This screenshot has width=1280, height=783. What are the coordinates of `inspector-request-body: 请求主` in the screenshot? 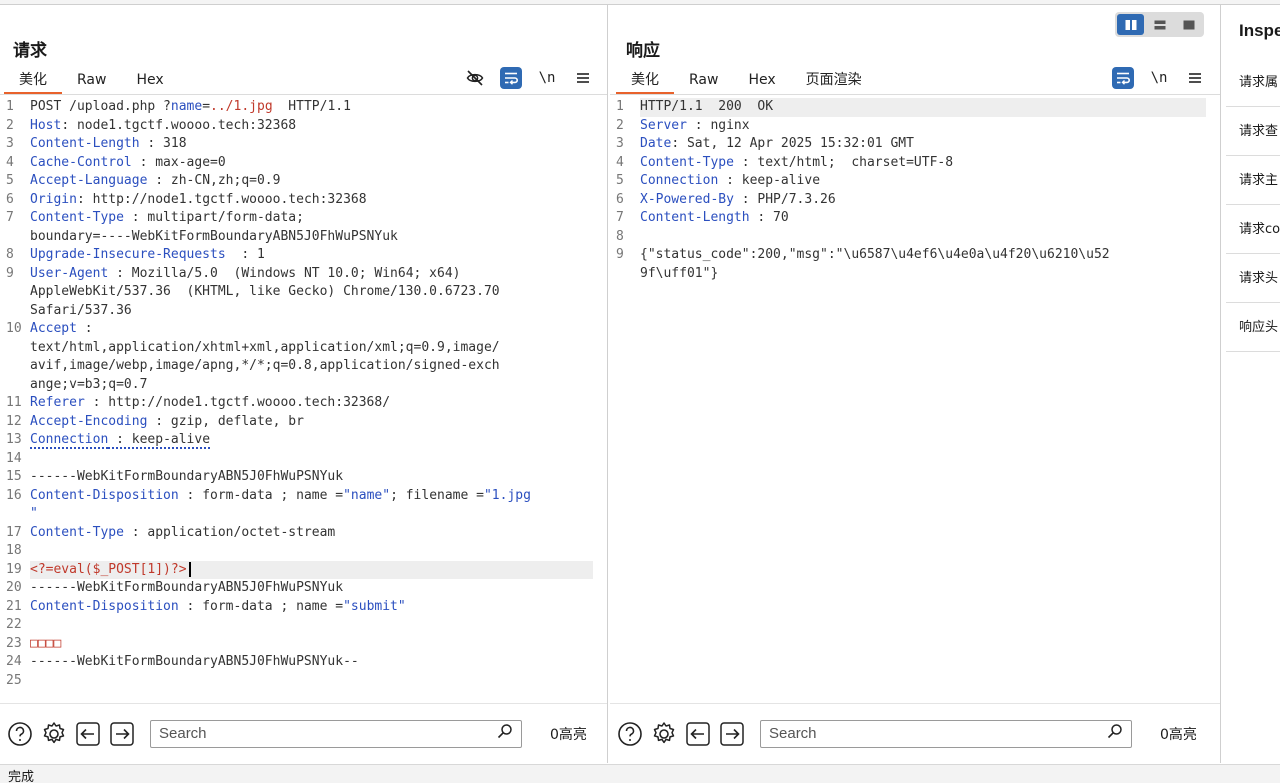 It's located at (1253, 180).